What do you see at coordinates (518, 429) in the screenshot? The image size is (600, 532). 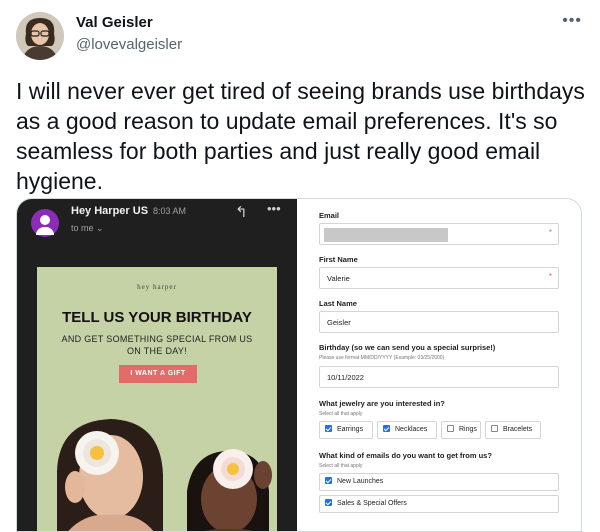 I see `option-label: Bracelets` at bounding box center [518, 429].